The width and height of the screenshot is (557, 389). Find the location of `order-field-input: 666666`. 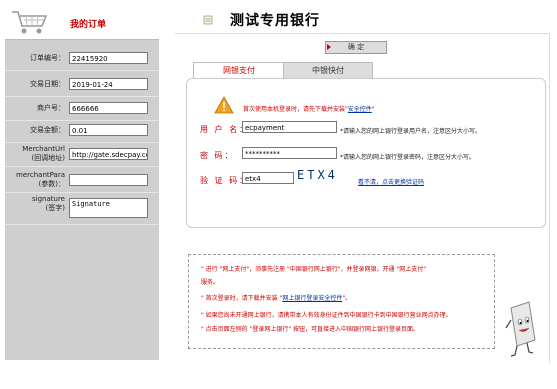

order-field-input: 666666 is located at coordinates (108, 108).